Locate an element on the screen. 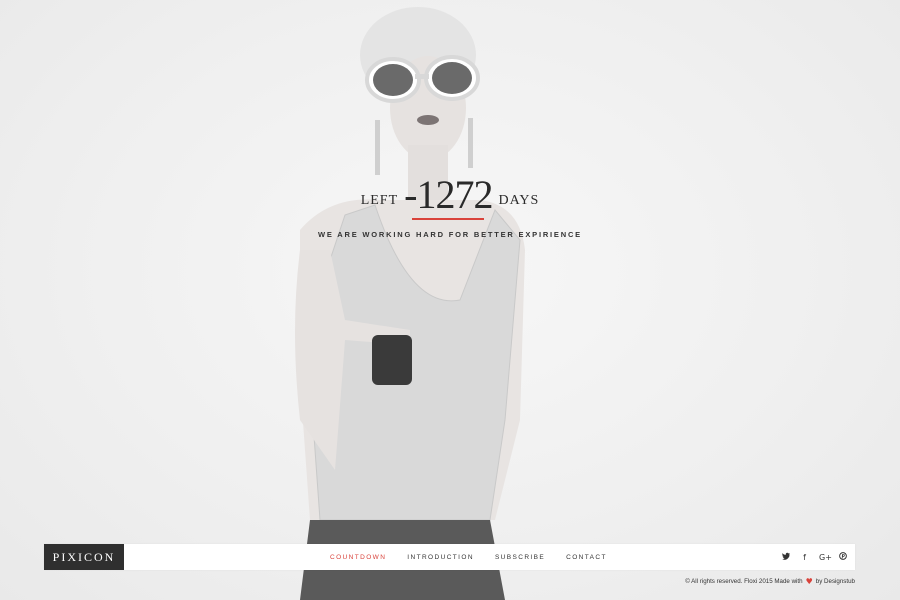  nav-item-contact: CONTACT is located at coordinates (586, 557).